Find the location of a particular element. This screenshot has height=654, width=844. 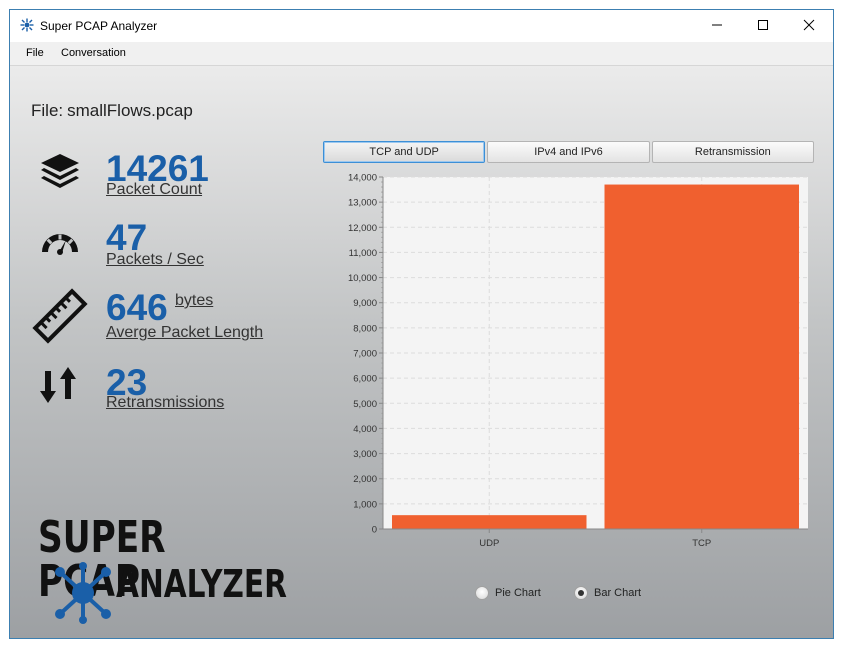

bar-tcp is located at coordinates (701, 357).